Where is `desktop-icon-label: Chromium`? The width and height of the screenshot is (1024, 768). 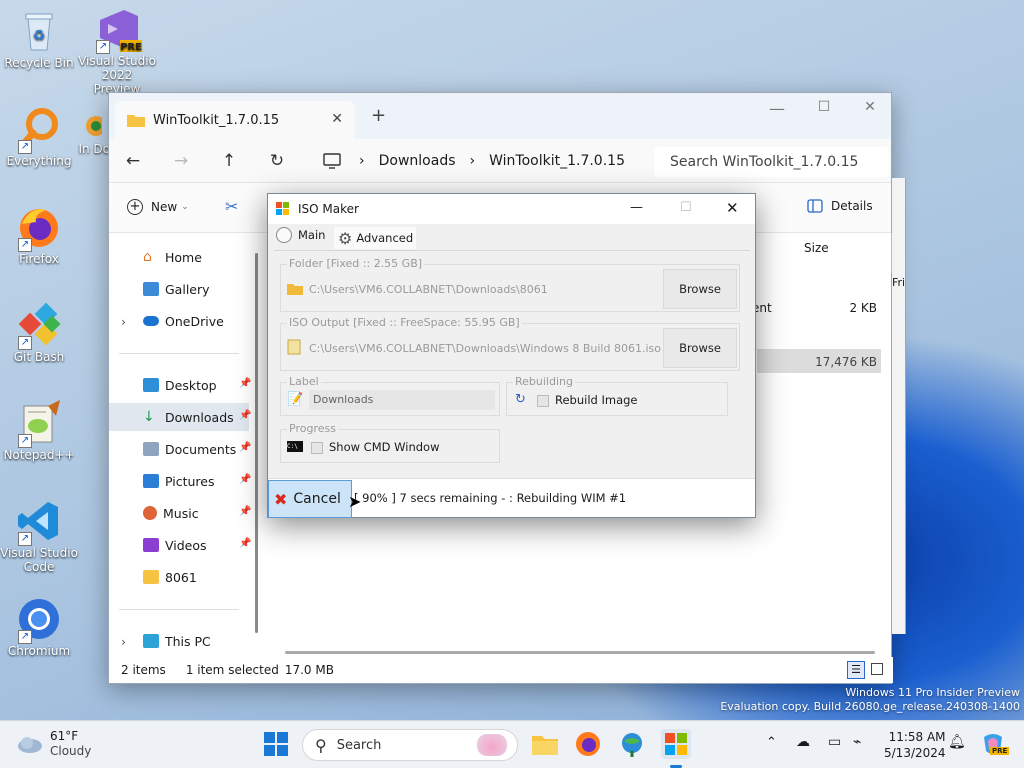 desktop-icon-label: Chromium is located at coordinates (39, 651).